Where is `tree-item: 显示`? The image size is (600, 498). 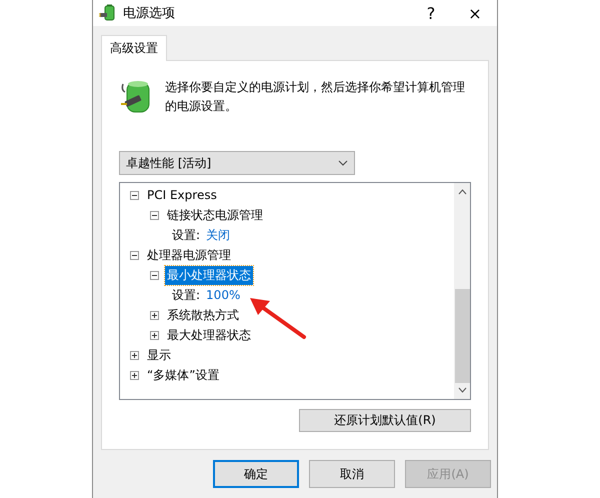
tree-item: 显示 is located at coordinates (159, 355).